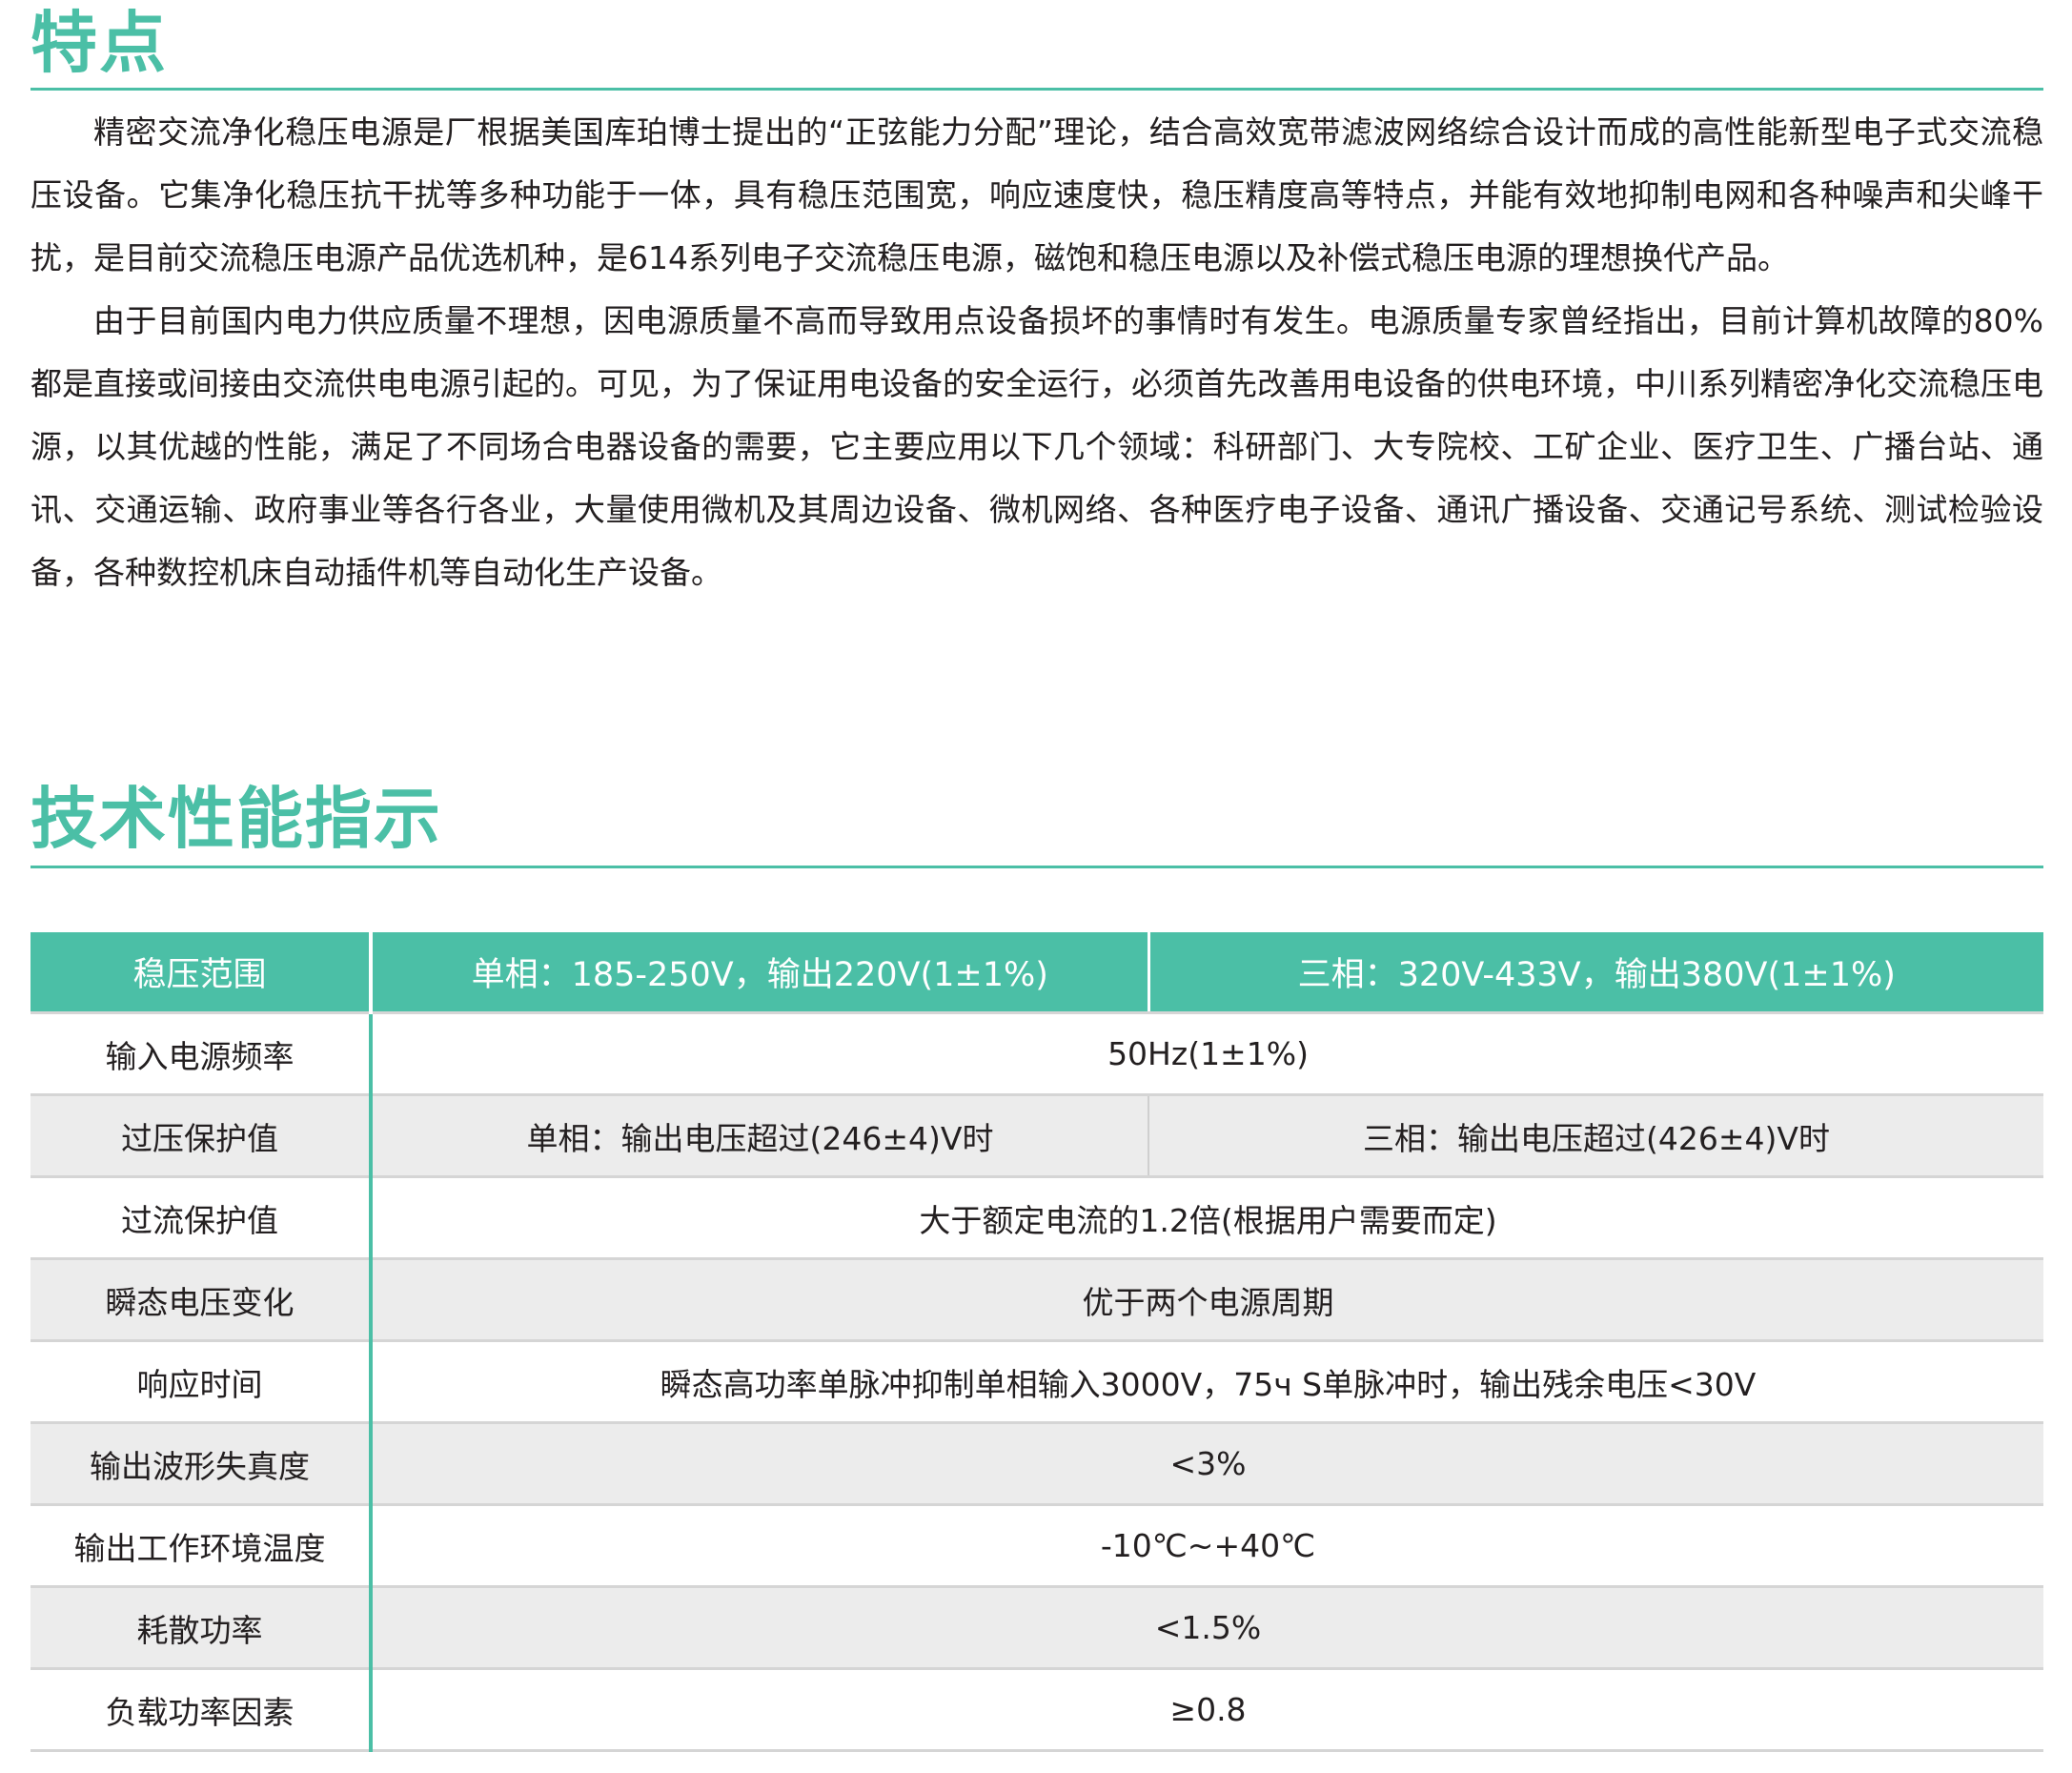 The width and height of the screenshot is (2072, 1773). What do you see at coordinates (99, 43) in the screenshot?
I see `features-title: 特点` at bounding box center [99, 43].